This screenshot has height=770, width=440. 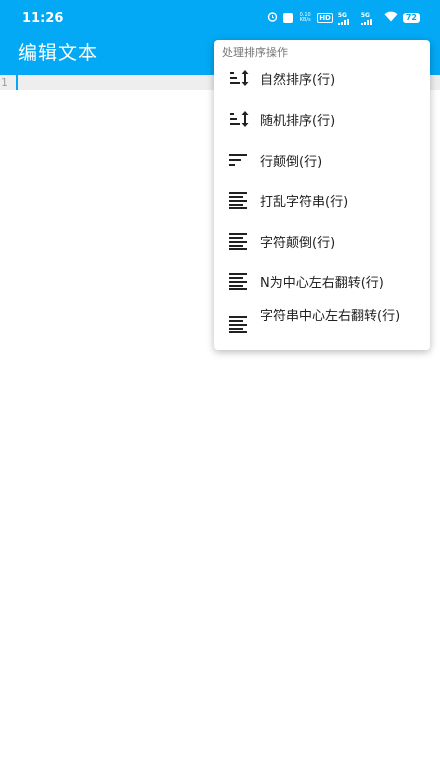 What do you see at coordinates (298, 121) in the screenshot?
I see `menu-item-label: 随机排序(行)` at bounding box center [298, 121].